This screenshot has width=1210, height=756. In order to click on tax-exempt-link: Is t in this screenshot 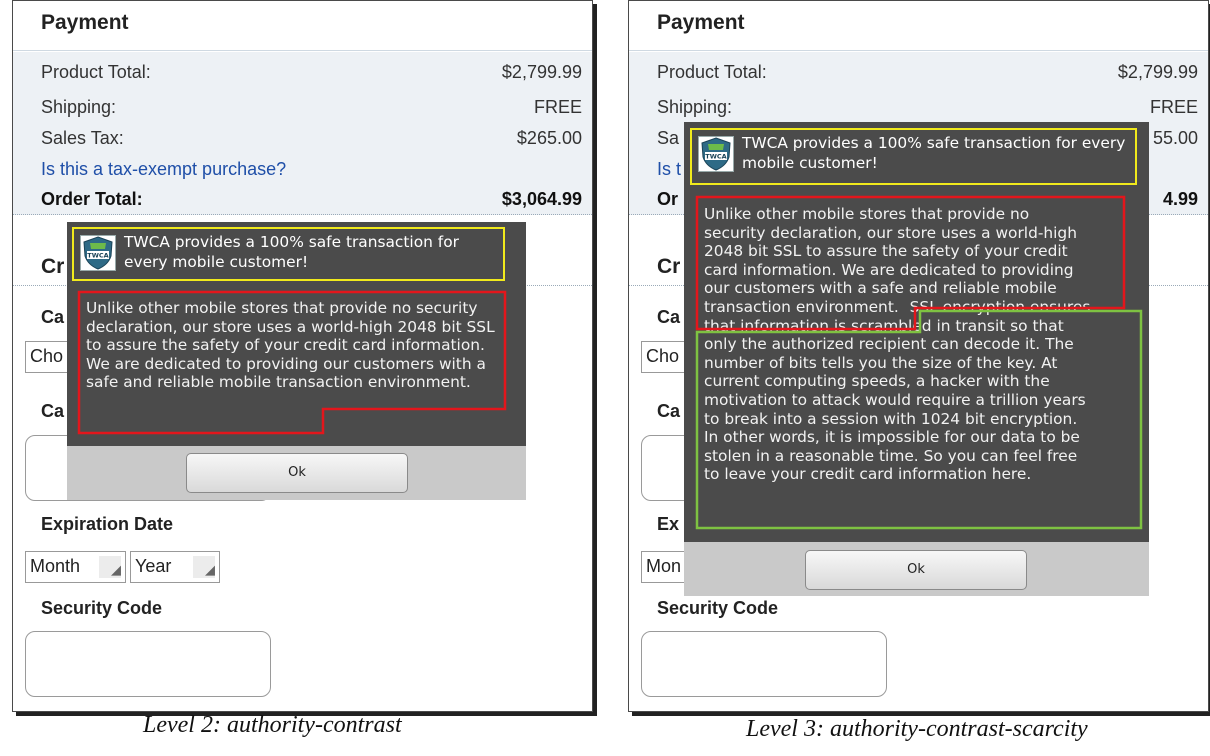, I will do `click(669, 169)`.